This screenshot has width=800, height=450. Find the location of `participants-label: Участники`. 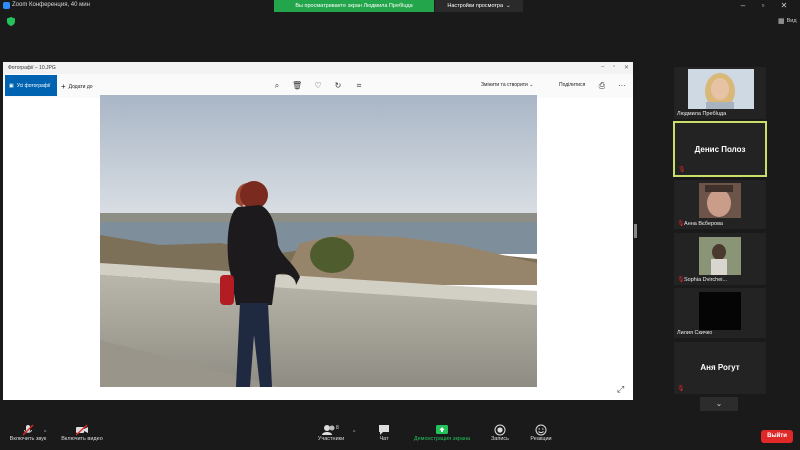

participants-label: Участники is located at coordinates (331, 439).